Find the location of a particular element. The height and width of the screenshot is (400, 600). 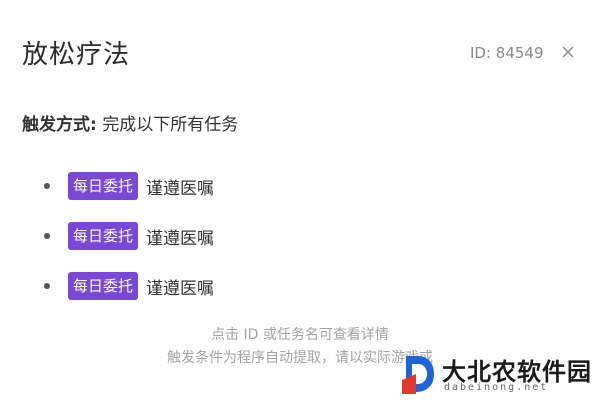

close-icon is located at coordinates (568, 52).